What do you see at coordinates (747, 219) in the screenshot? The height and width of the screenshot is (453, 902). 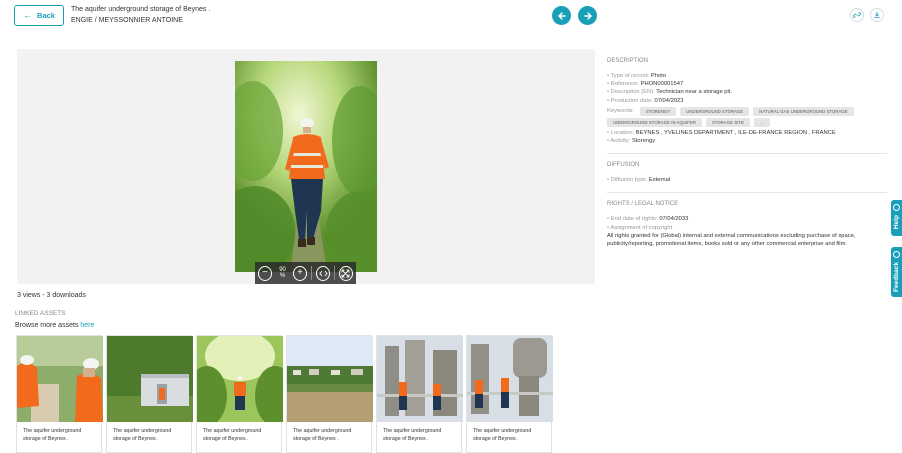 I see `end-of-rights: End date of rights: 07/04/2033` at bounding box center [747, 219].